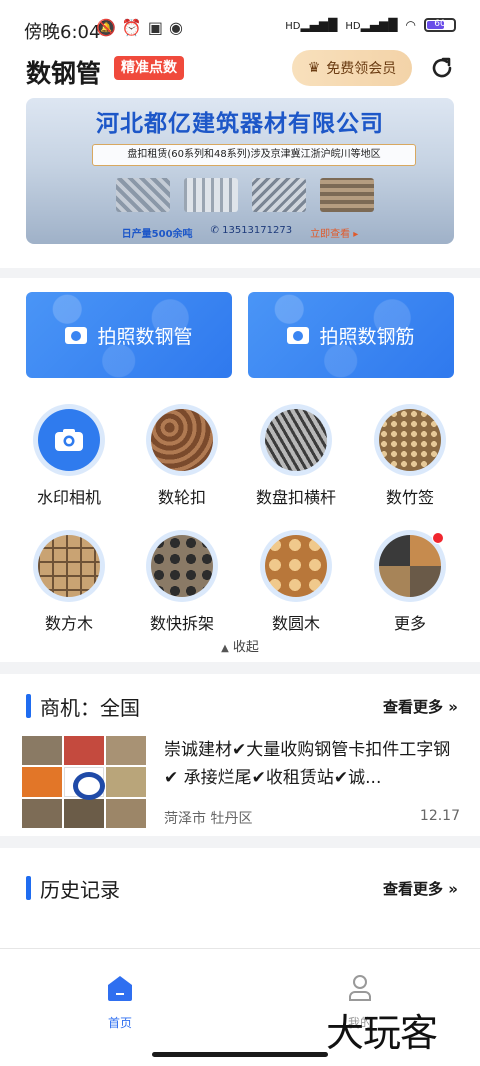  I want to click on tab-home: 首页, so click(120, 1002).